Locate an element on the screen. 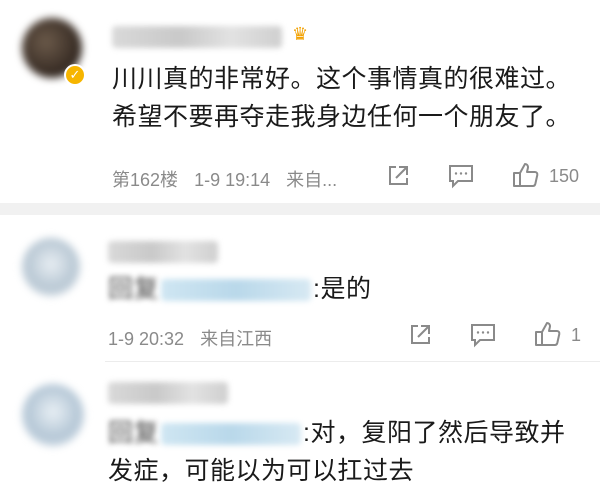 This screenshot has height=496, width=600. reply-content: :是的 is located at coordinates (342, 289).